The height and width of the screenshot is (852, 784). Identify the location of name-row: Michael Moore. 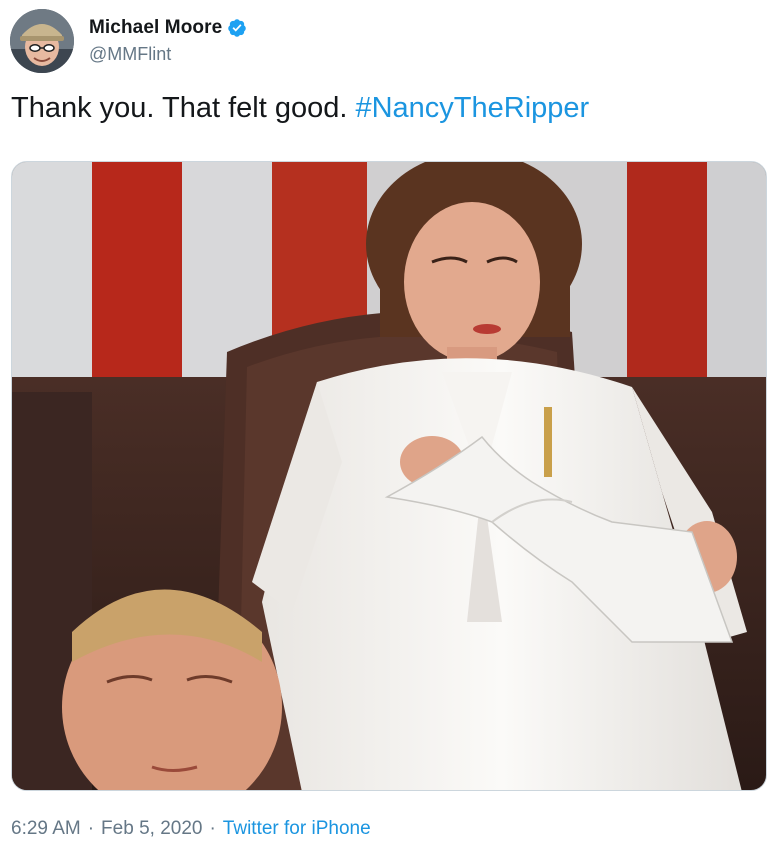
(168, 28).